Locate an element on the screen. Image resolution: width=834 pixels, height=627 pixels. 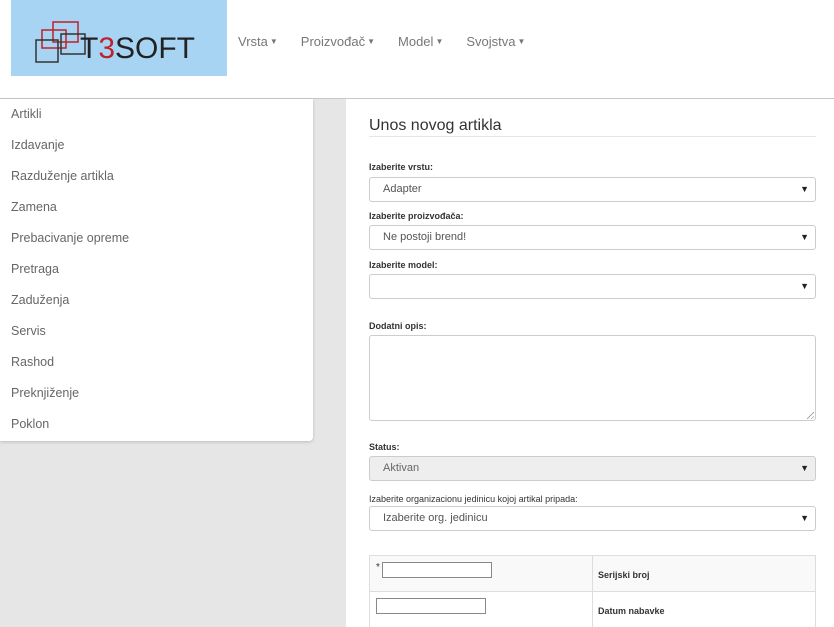
resize-handle-icon is located at coordinates (810, 415).